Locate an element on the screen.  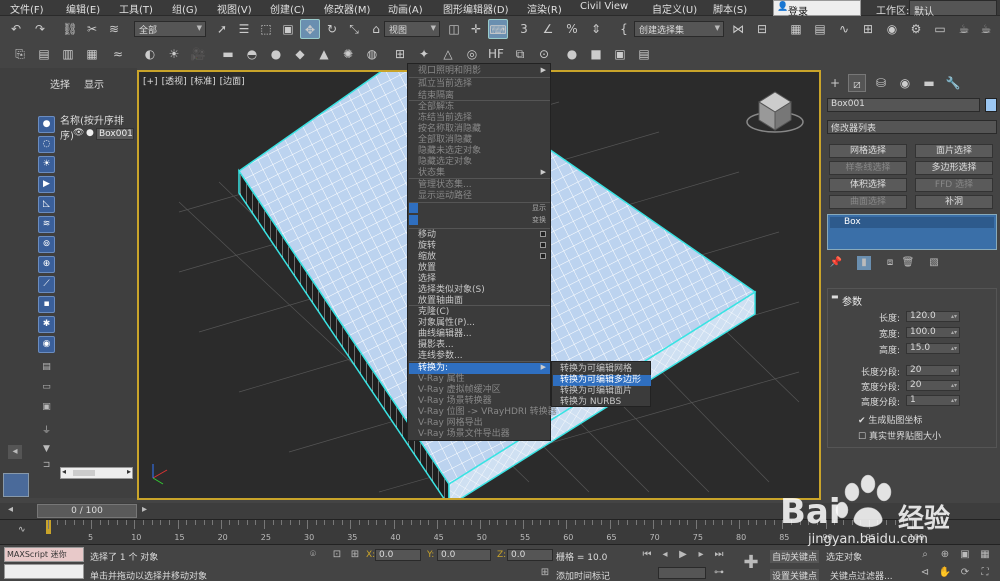
context-menu-item: 显示运动路径 is located at coordinates (445, 196).